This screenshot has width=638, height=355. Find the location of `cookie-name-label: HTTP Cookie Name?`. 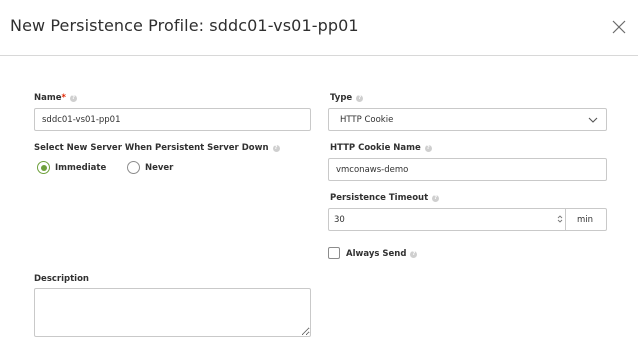

cookie-name-label: HTTP Cookie Name? is located at coordinates (381, 148).